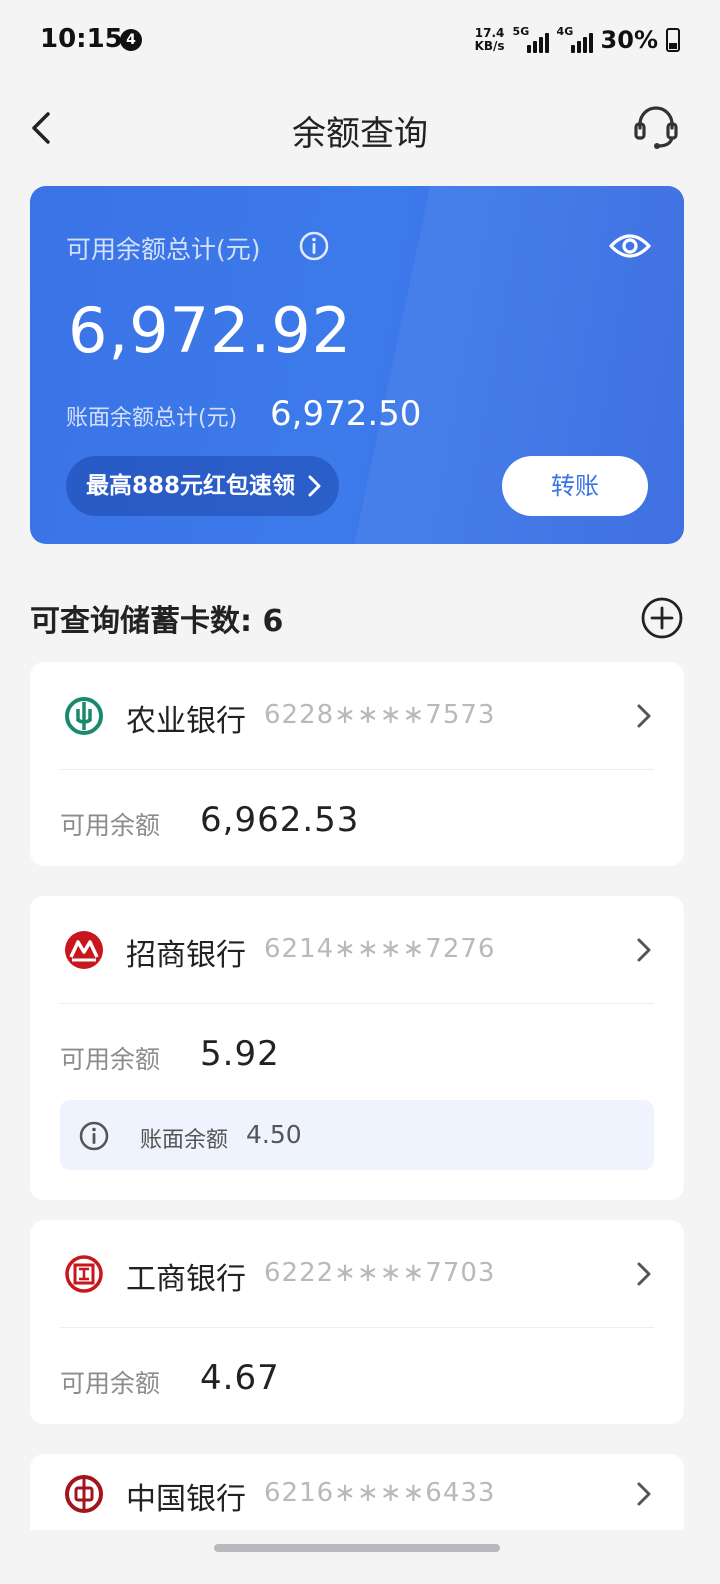 This screenshot has height=1584, width=720. What do you see at coordinates (380, 715) in the screenshot?
I see `card-number: 6228∗∗∗∗7573` at bounding box center [380, 715].